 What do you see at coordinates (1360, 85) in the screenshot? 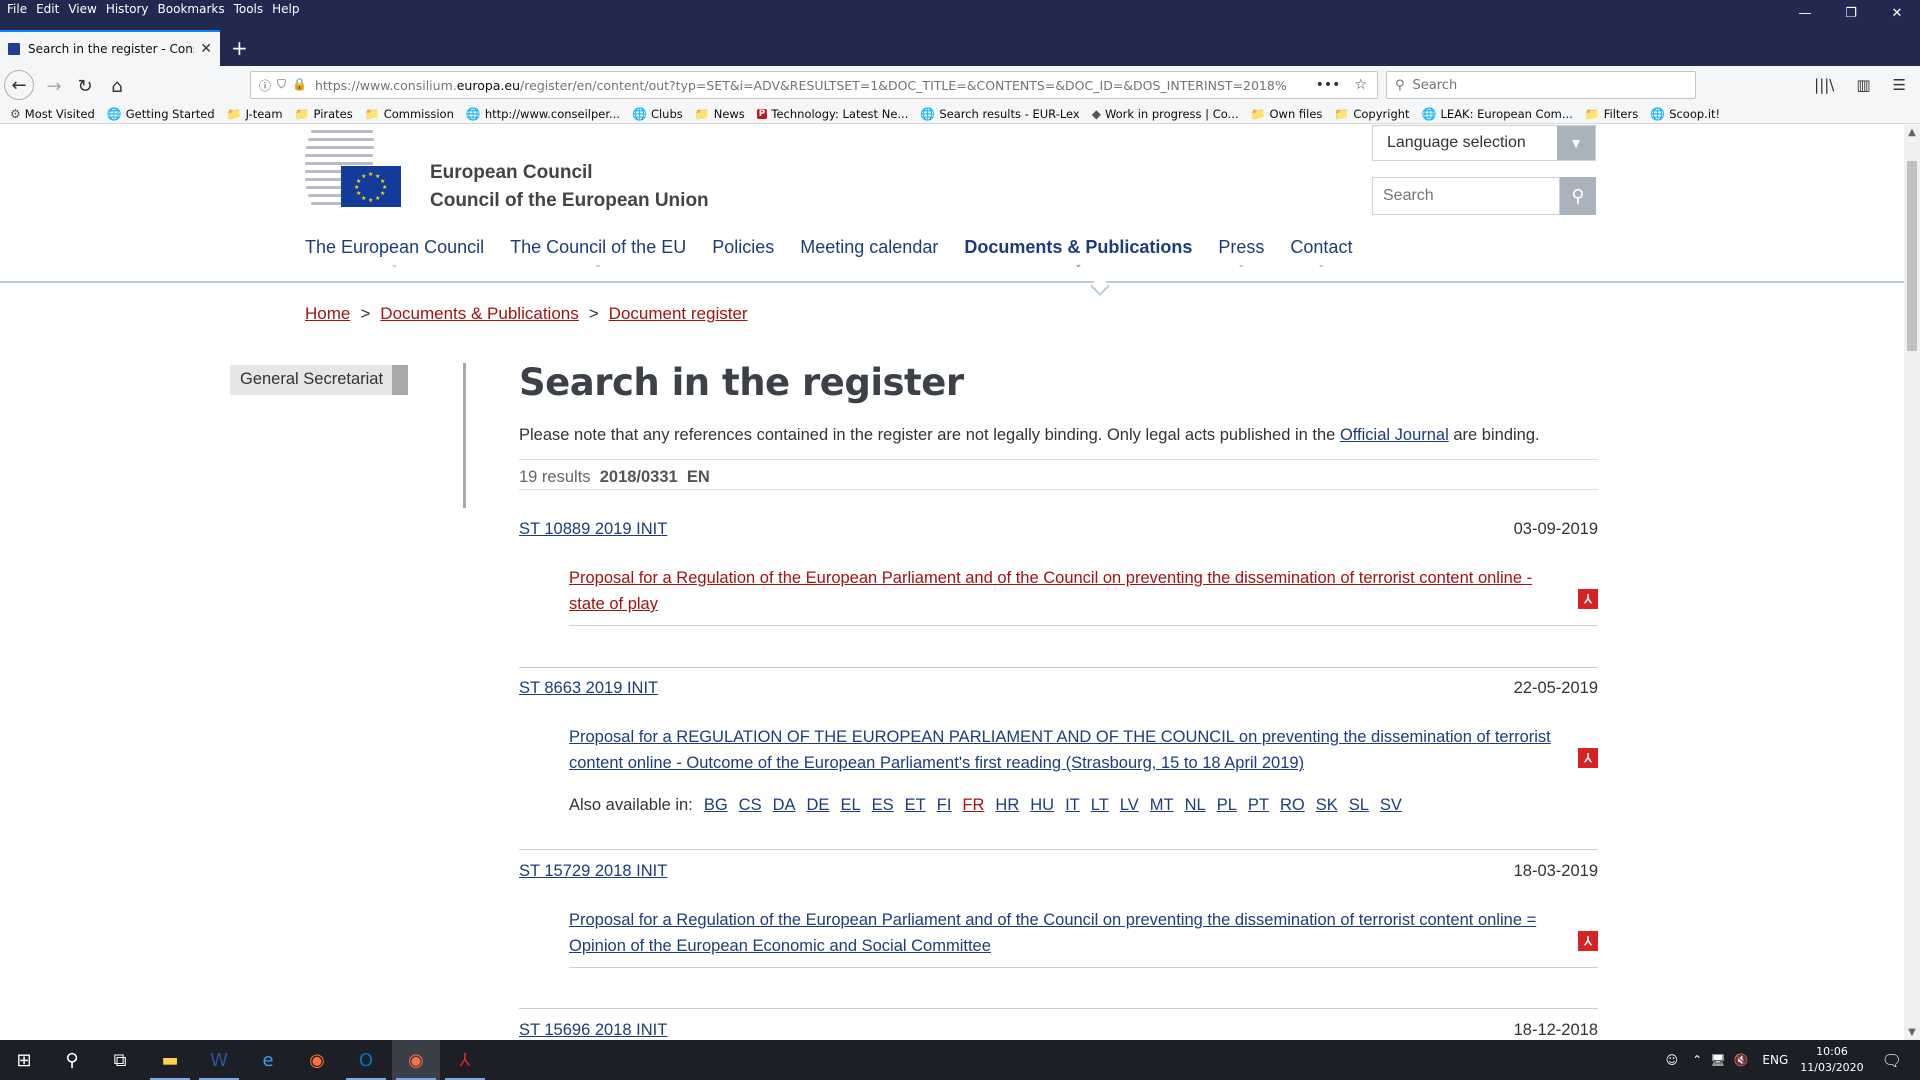
I see `bookmark-star-icon: ☆` at bounding box center [1360, 85].